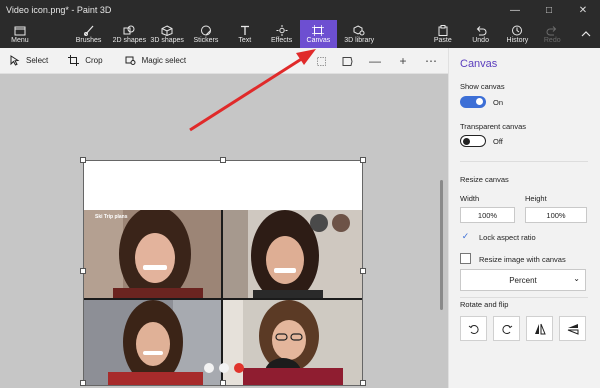  I want to click on height-input: 100%, so click(556, 215).